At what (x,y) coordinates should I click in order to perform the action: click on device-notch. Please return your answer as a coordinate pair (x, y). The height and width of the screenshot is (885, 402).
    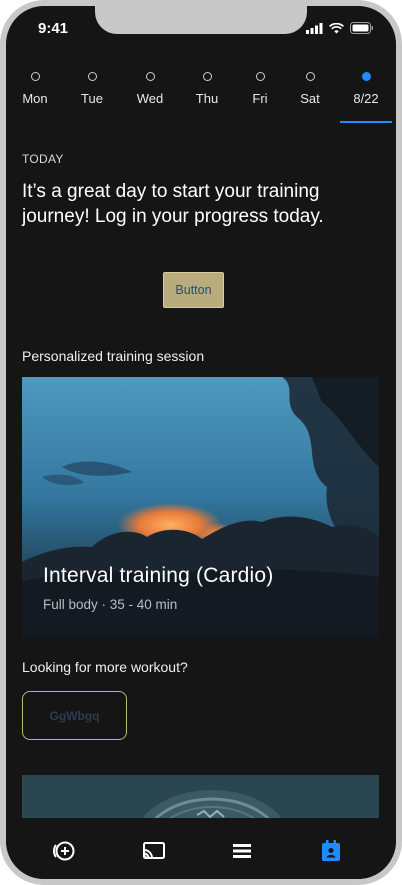
    Looking at the image, I should click on (201, 20).